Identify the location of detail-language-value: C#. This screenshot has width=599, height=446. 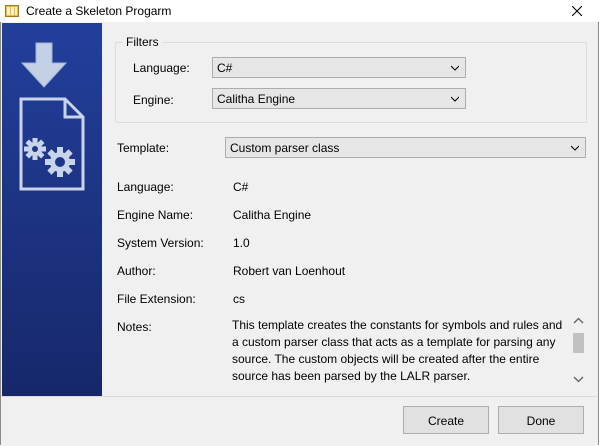
(241, 187).